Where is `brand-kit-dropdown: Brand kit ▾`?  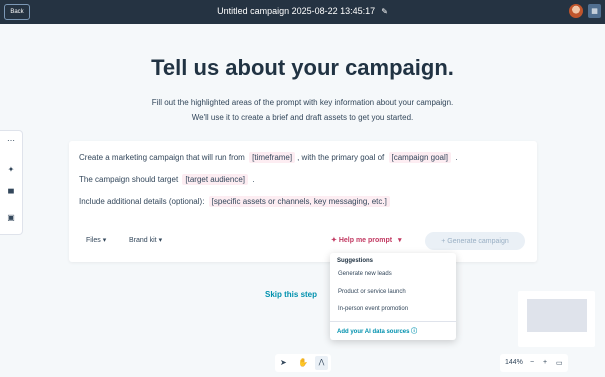 brand-kit-dropdown: Brand kit ▾ is located at coordinates (145, 240).